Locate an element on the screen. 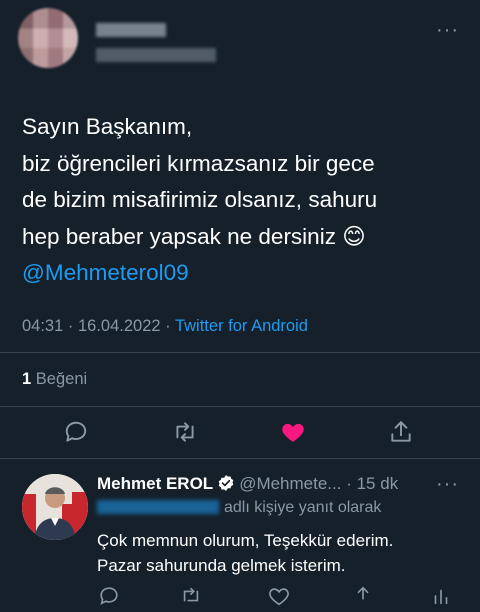  like-button is located at coordinates (293, 432).